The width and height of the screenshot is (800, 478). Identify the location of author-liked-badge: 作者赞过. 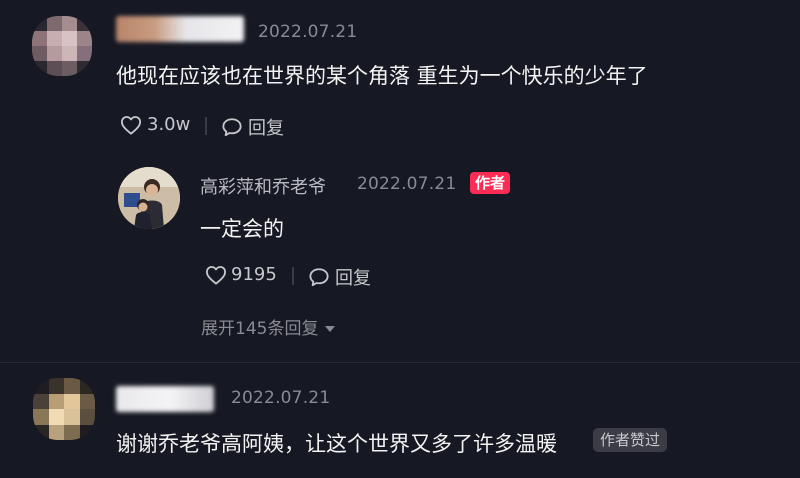
(630, 440).